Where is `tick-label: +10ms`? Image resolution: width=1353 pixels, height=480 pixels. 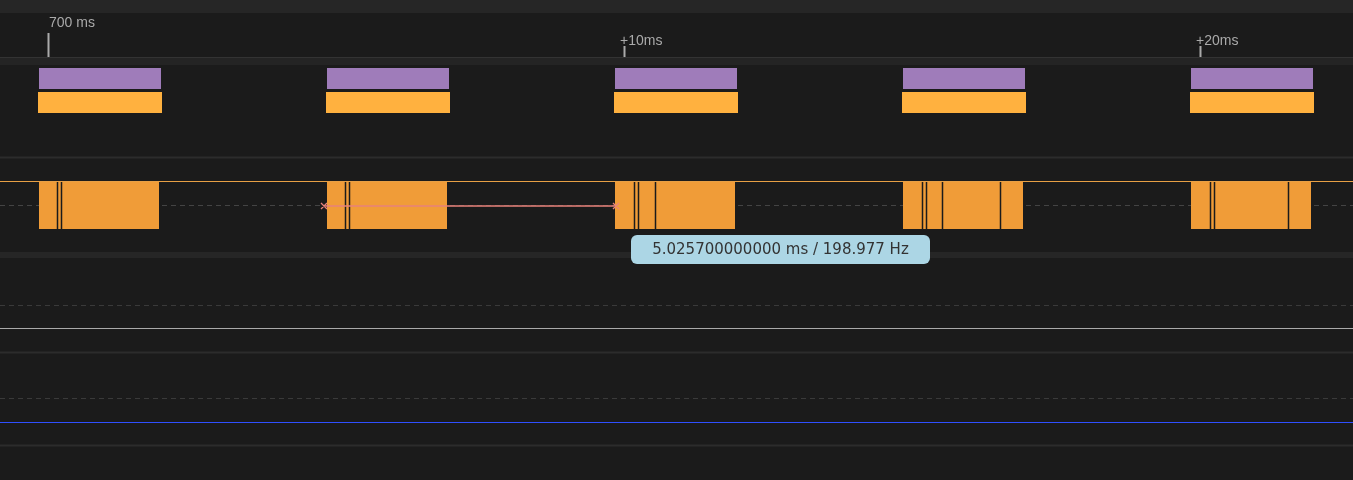 tick-label: +10ms is located at coordinates (641, 40).